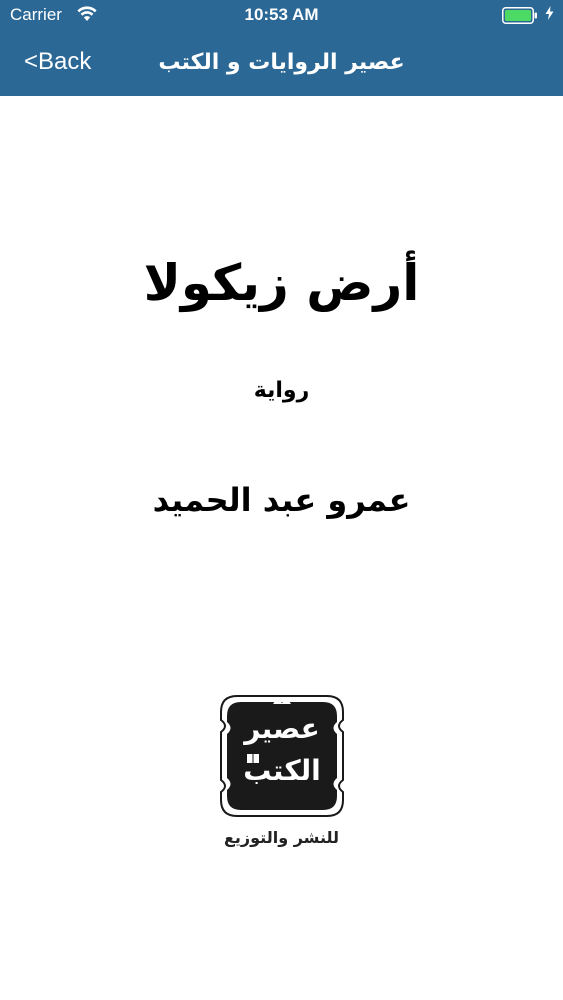  What do you see at coordinates (549, 14) in the screenshot?
I see `charging-icon` at bounding box center [549, 14].